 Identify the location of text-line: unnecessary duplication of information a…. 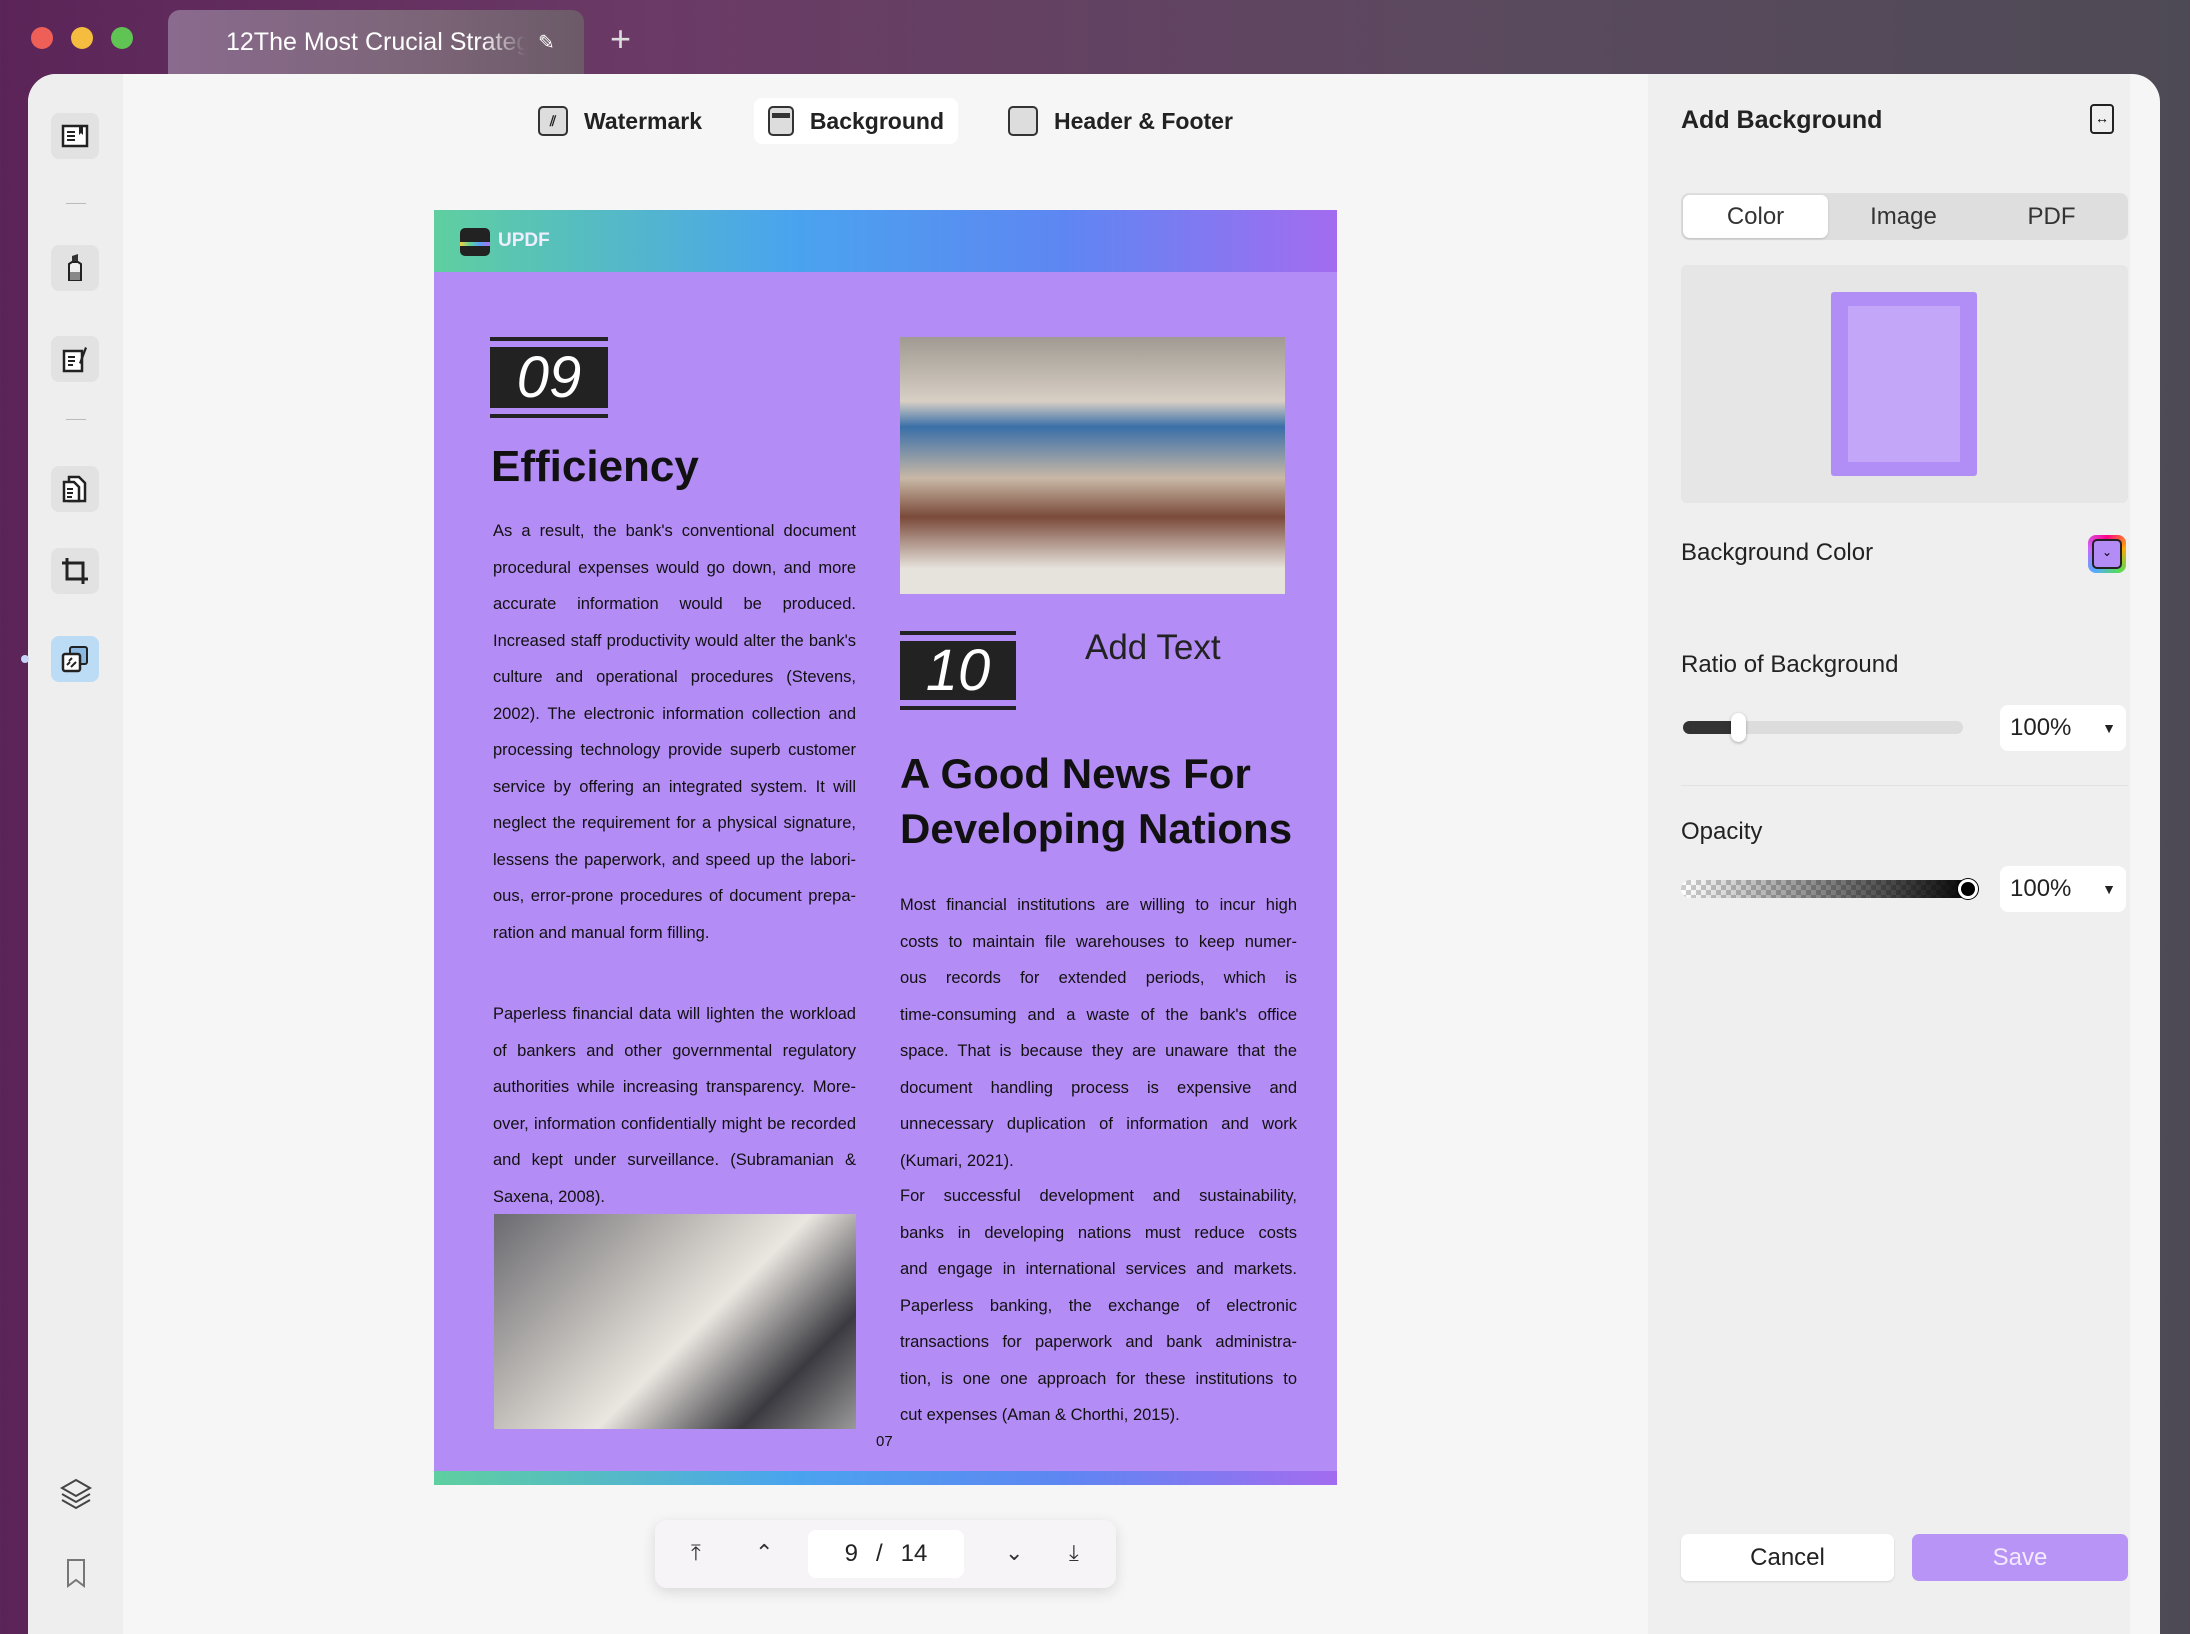
(1098, 1124).